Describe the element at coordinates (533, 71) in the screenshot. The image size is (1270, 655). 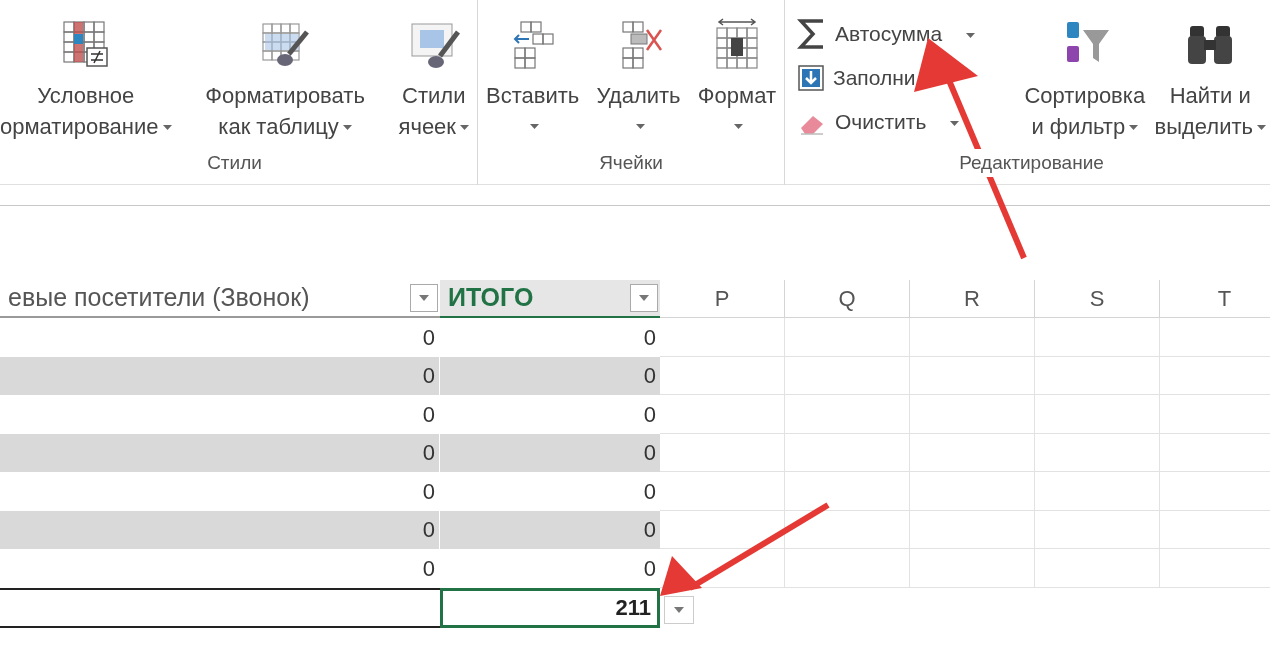
I see `ribbon-button: Вставить` at that location.